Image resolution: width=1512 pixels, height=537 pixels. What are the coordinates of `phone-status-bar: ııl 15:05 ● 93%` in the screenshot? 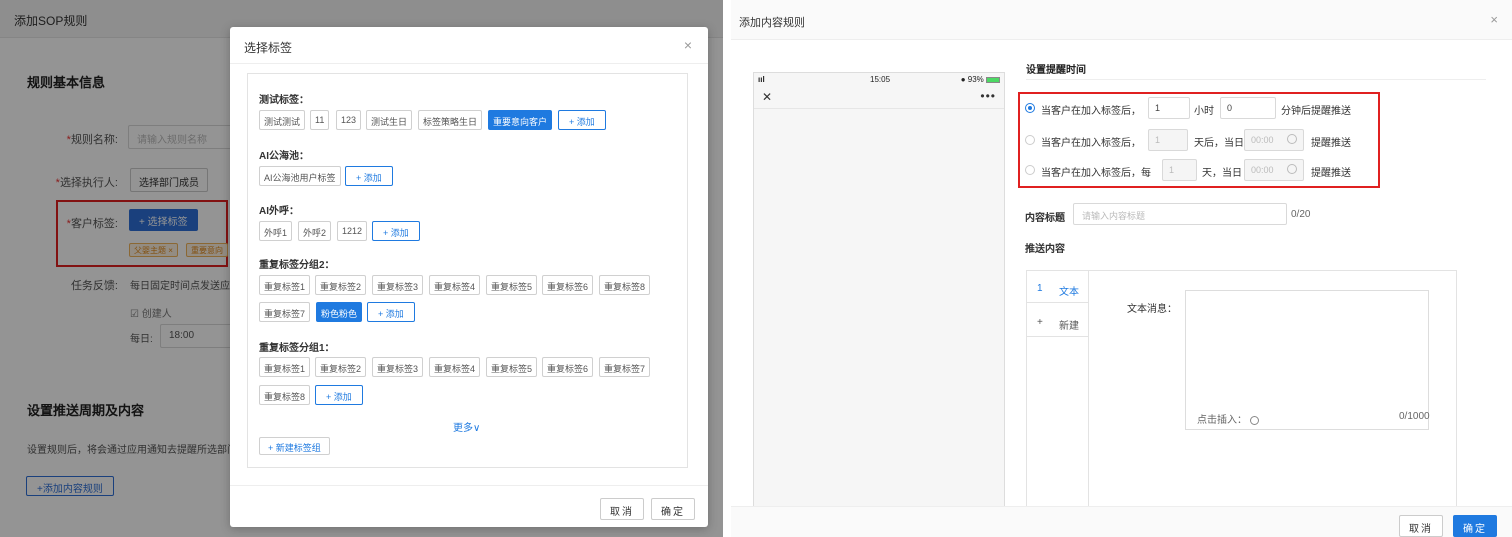 It's located at (879, 80).